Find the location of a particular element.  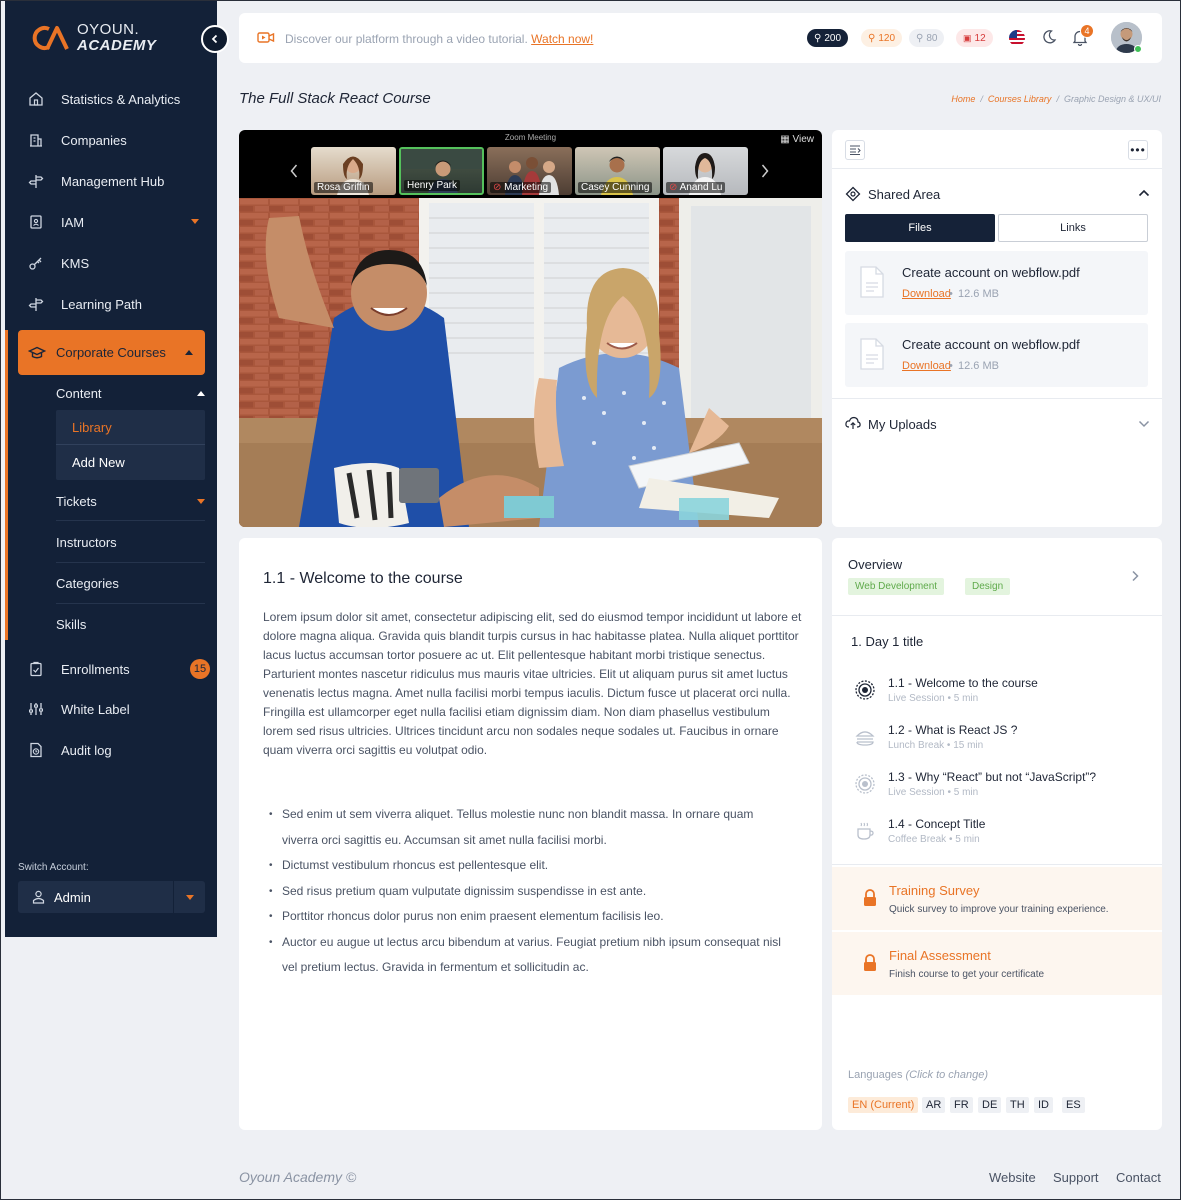

sidebar-item-management-hub: Management Hub is located at coordinates (116, 181).